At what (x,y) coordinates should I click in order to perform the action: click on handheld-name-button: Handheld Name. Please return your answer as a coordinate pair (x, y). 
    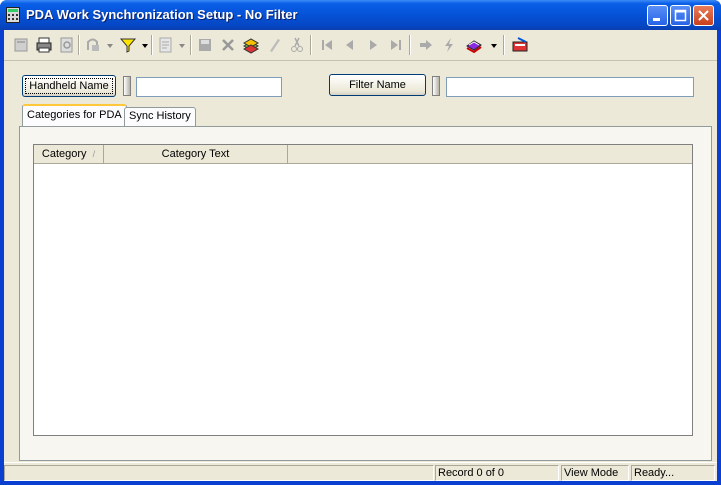
    Looking at the image, I should click on (69, 86).